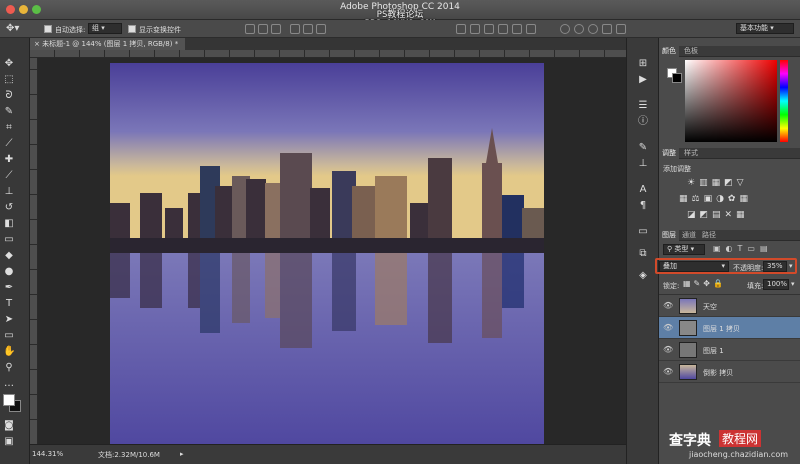 This screenshot has height=464, width=800. Describe the element at coordinates (9, 128) in the screenshot. I see `crop-tool-icon: ⌗` at that location.